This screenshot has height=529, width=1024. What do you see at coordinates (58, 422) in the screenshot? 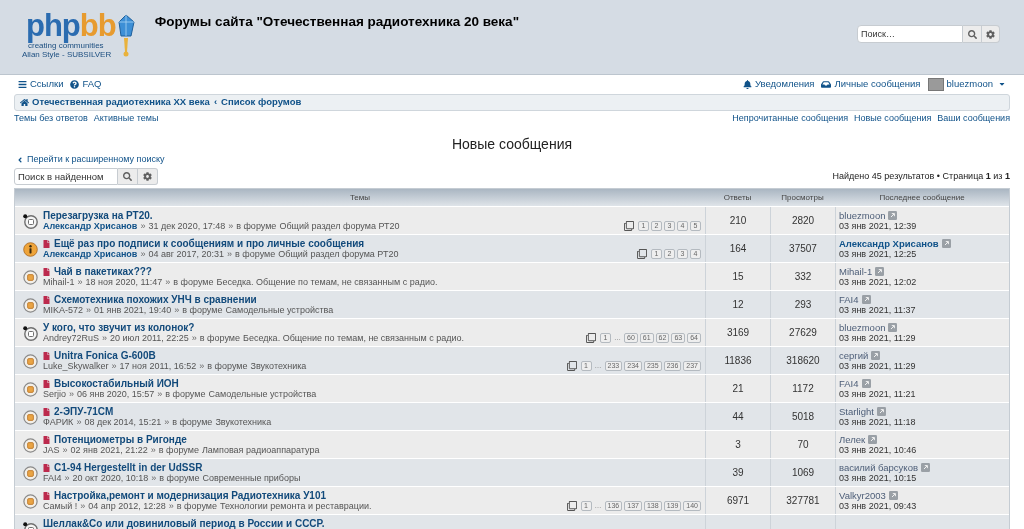
I see `author-link: ФАРИК` at bounding box center [58, 422].